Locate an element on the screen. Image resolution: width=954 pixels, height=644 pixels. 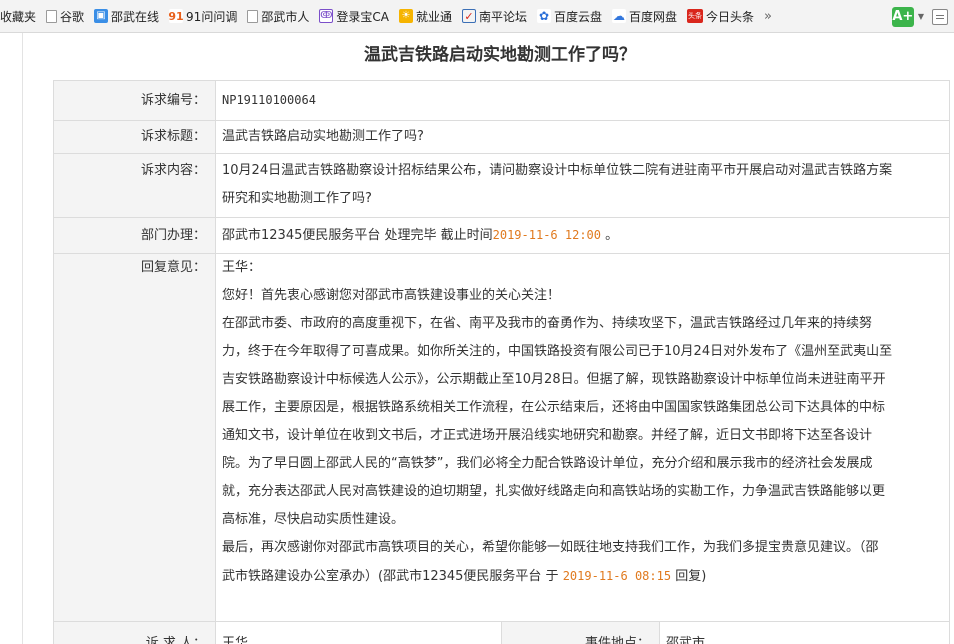
bookmark-label: 邵武市人 is located at coordinates (285, 16).